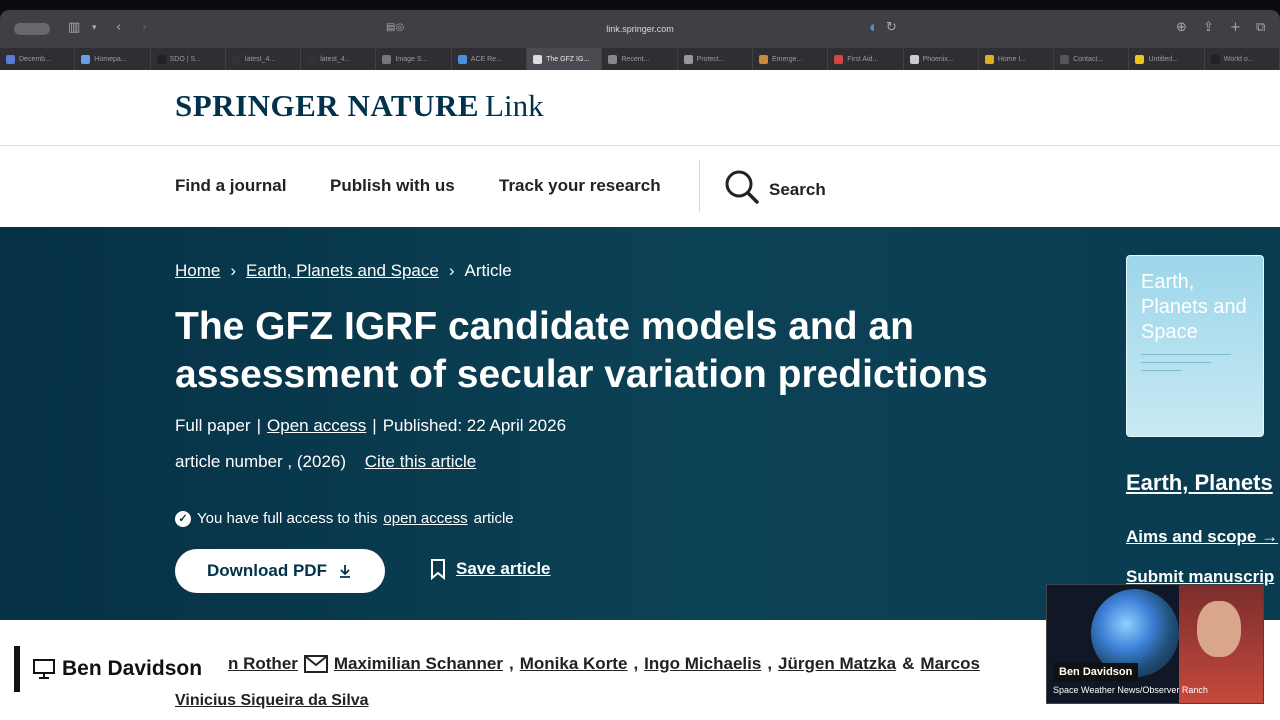  Describe the element at coordinates (742, 187) in the screenshot. I see `search-icon` at that location.